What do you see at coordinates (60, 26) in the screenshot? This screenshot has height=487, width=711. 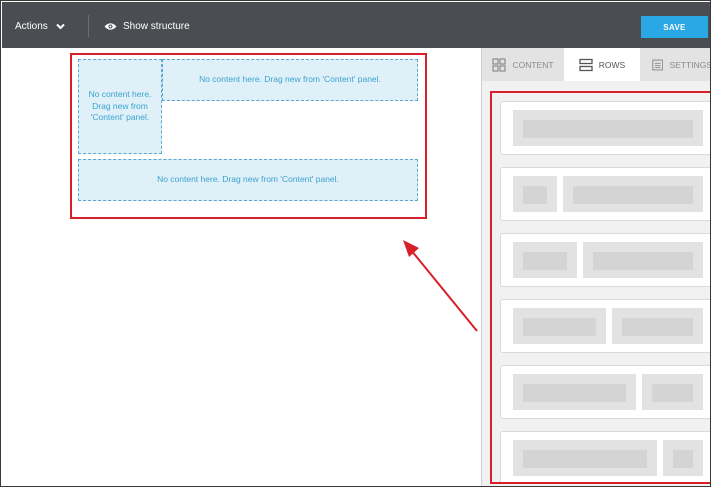 I see `chevron-down-icon` at bounding box center [60, 26].